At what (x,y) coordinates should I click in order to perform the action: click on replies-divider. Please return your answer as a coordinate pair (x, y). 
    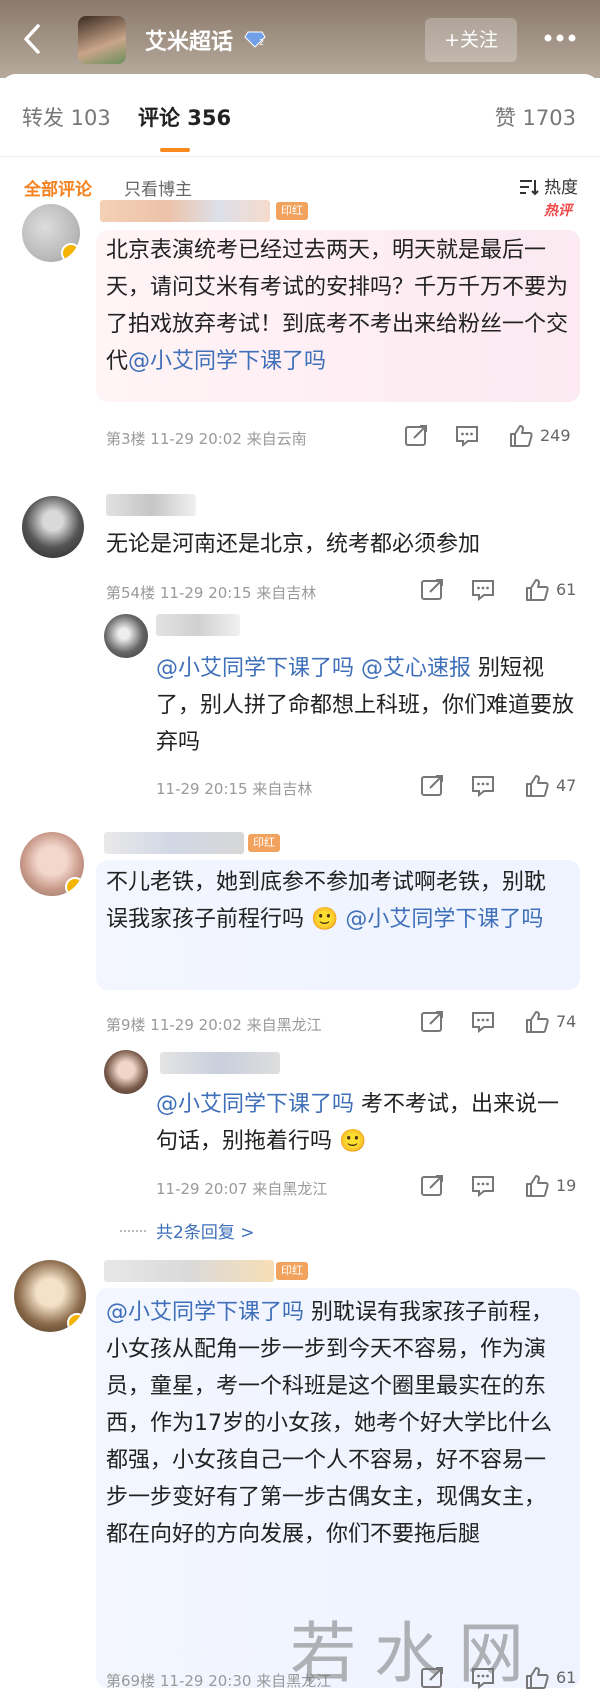
    Looking at the image, I should click on (133, 1231).